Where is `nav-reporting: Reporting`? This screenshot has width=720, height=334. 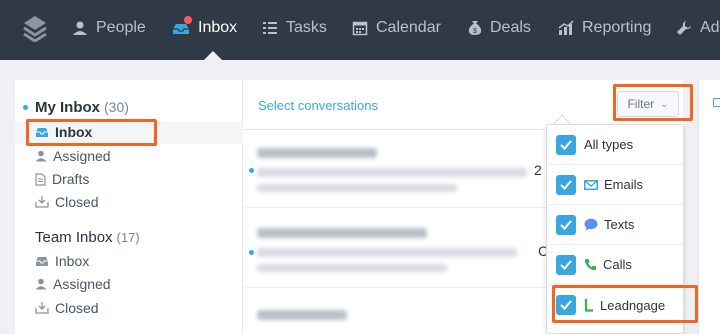
nav-reporting: Reporting is located at coordinates (604, 27).